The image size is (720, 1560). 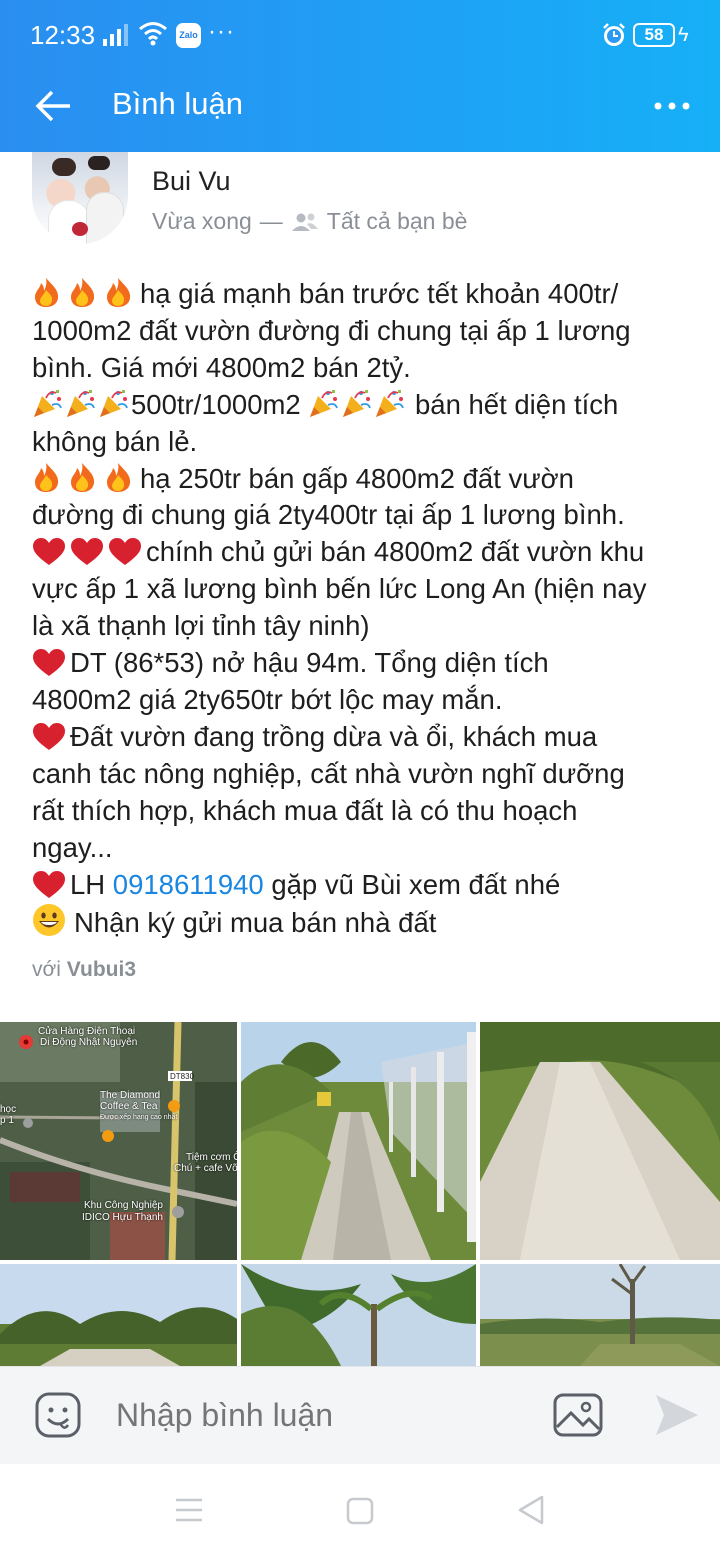 I want to click on tagged-users: với Vubui3, so click(x=84, y=970).